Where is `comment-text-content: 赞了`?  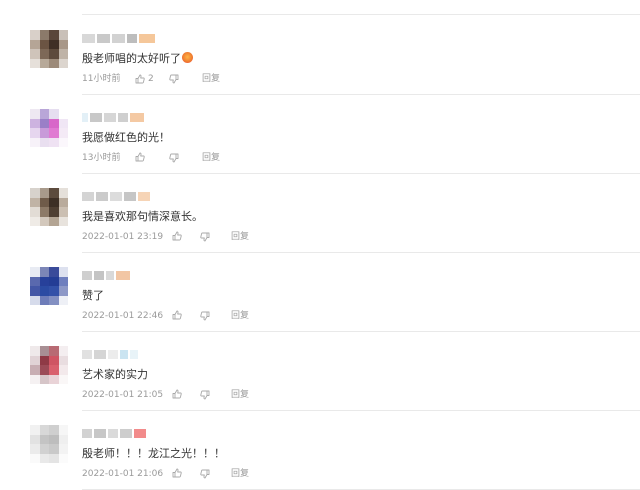
comment-text-content: 赞了 is located at coordinates (93, 295).